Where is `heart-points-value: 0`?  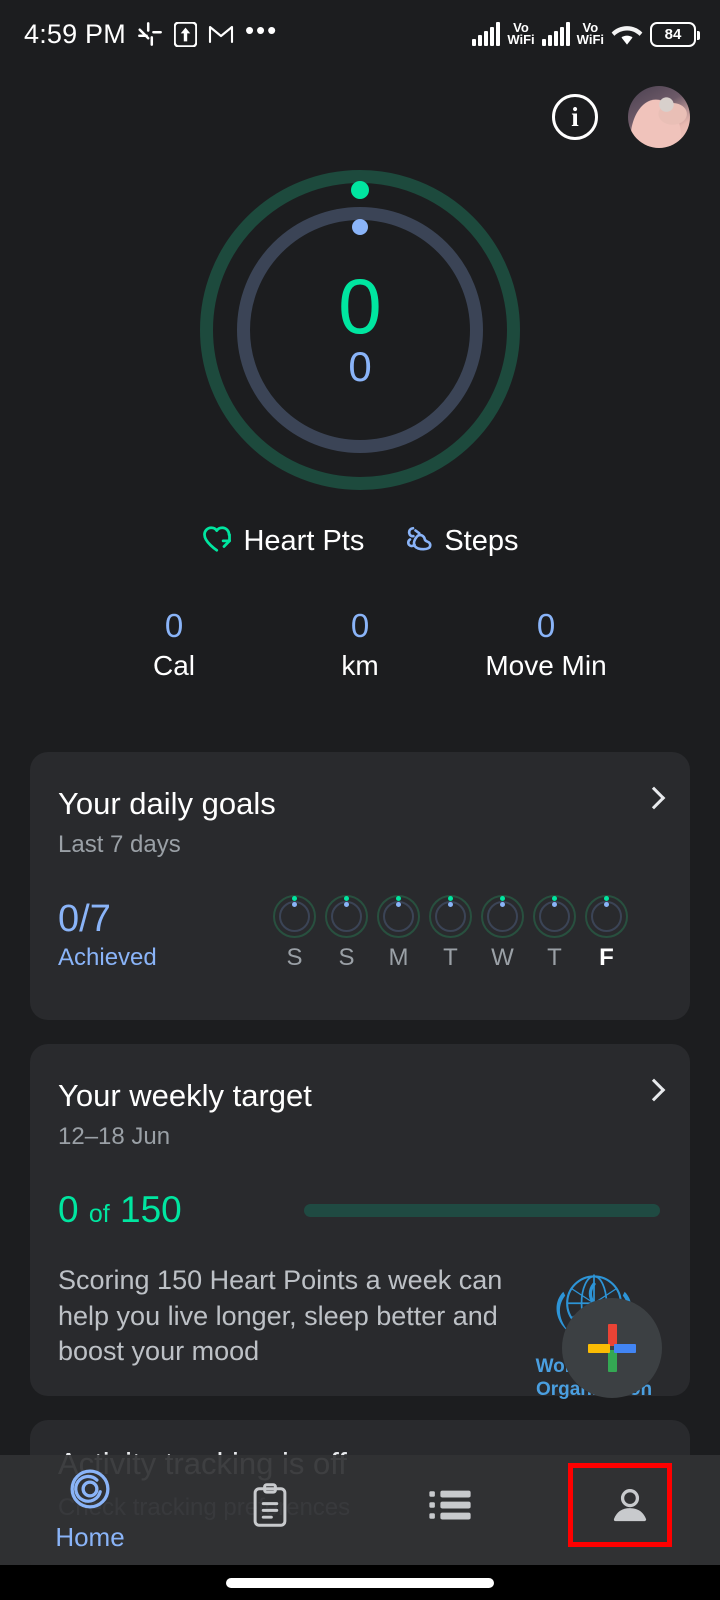 heart-points-value: 0 is located at coordinates (360, 305).